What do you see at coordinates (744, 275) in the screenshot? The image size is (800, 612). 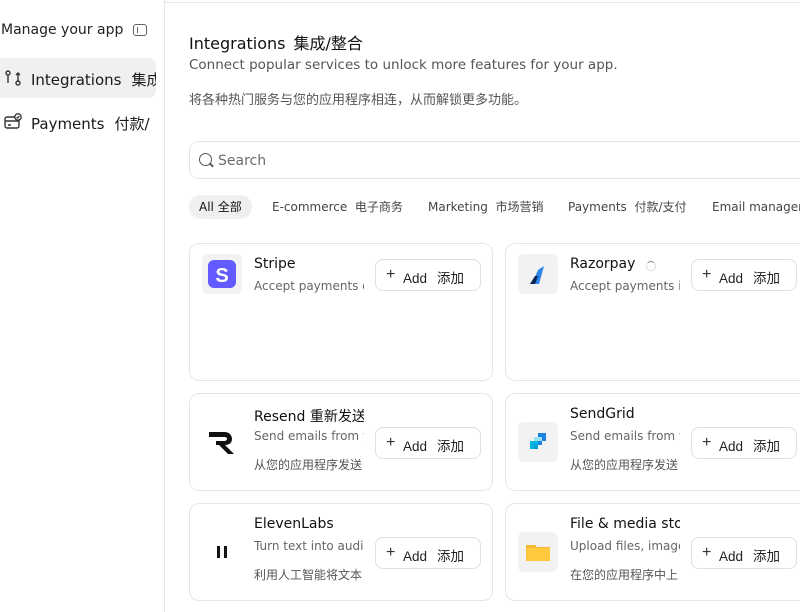 I see `add-razorpay-button: + Add 添加` at bounding box center [744, 275].